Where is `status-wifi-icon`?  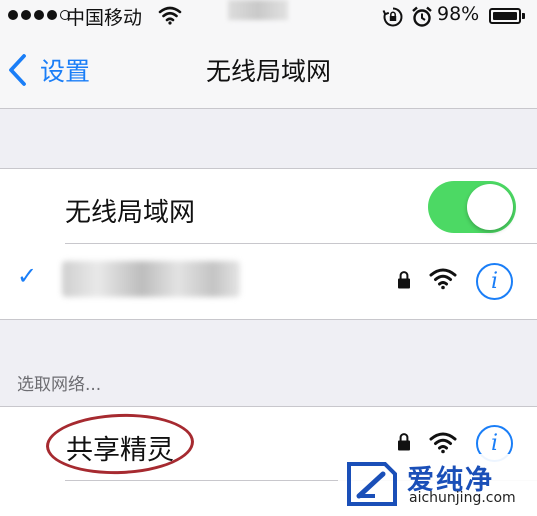 status-wifi-icon is located at coordinates (170, 15).